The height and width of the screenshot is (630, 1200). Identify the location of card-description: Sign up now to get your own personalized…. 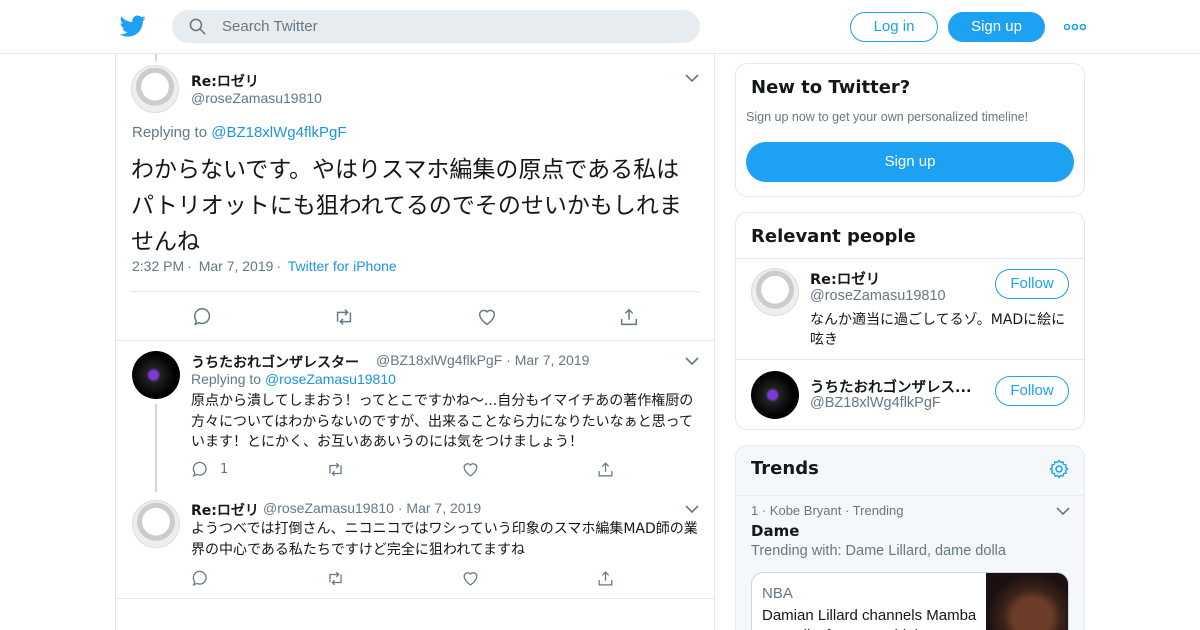
(887, 117).